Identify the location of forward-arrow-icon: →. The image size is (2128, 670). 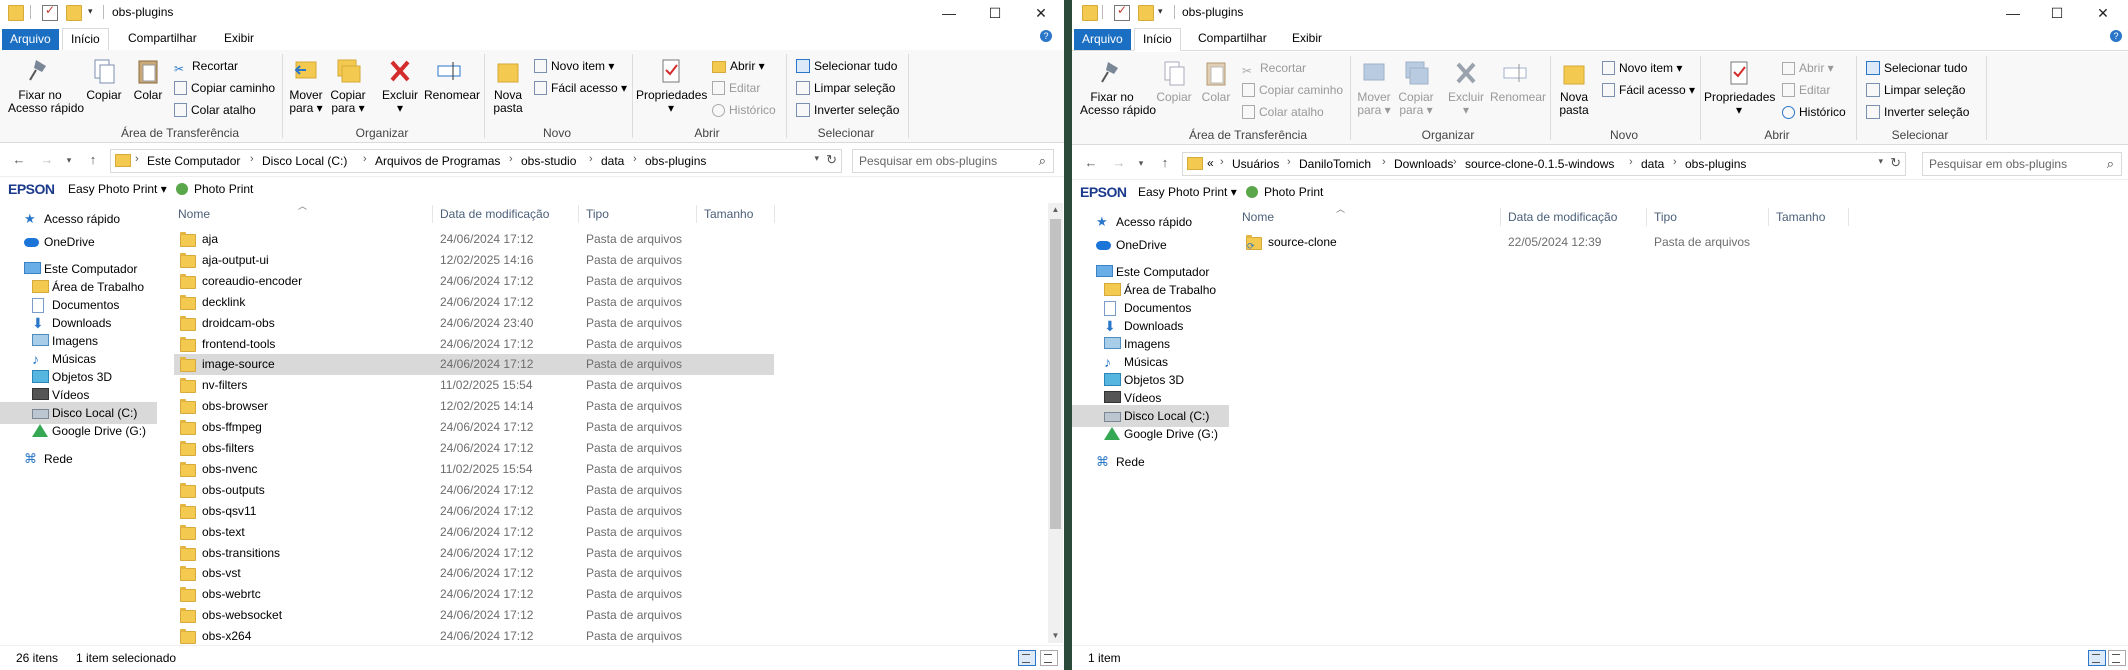
(1119, 163).